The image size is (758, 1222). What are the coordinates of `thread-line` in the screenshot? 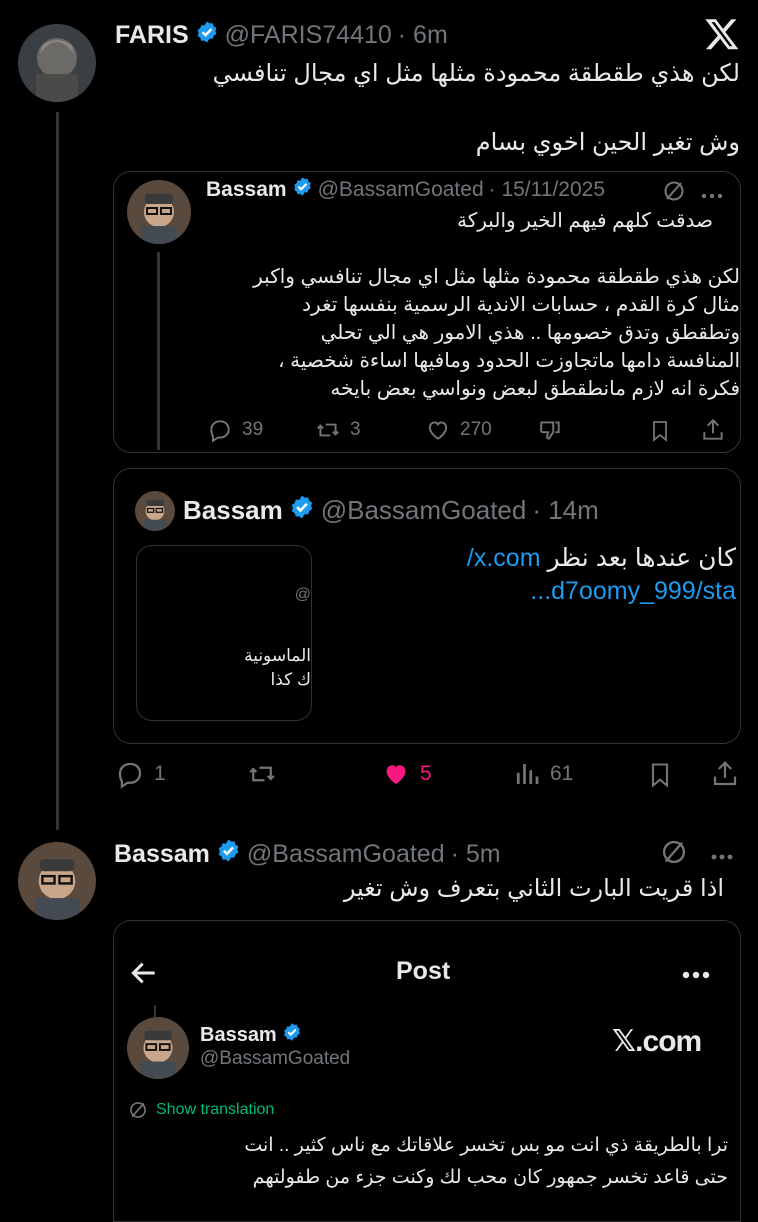 It's located at (57, 471).